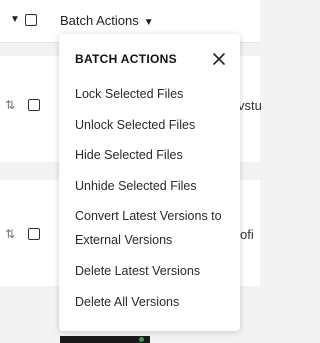 Image resolution: width=320 pixels, height=343 pixels. I want to click on file-thumbnail, so click(105, 339).